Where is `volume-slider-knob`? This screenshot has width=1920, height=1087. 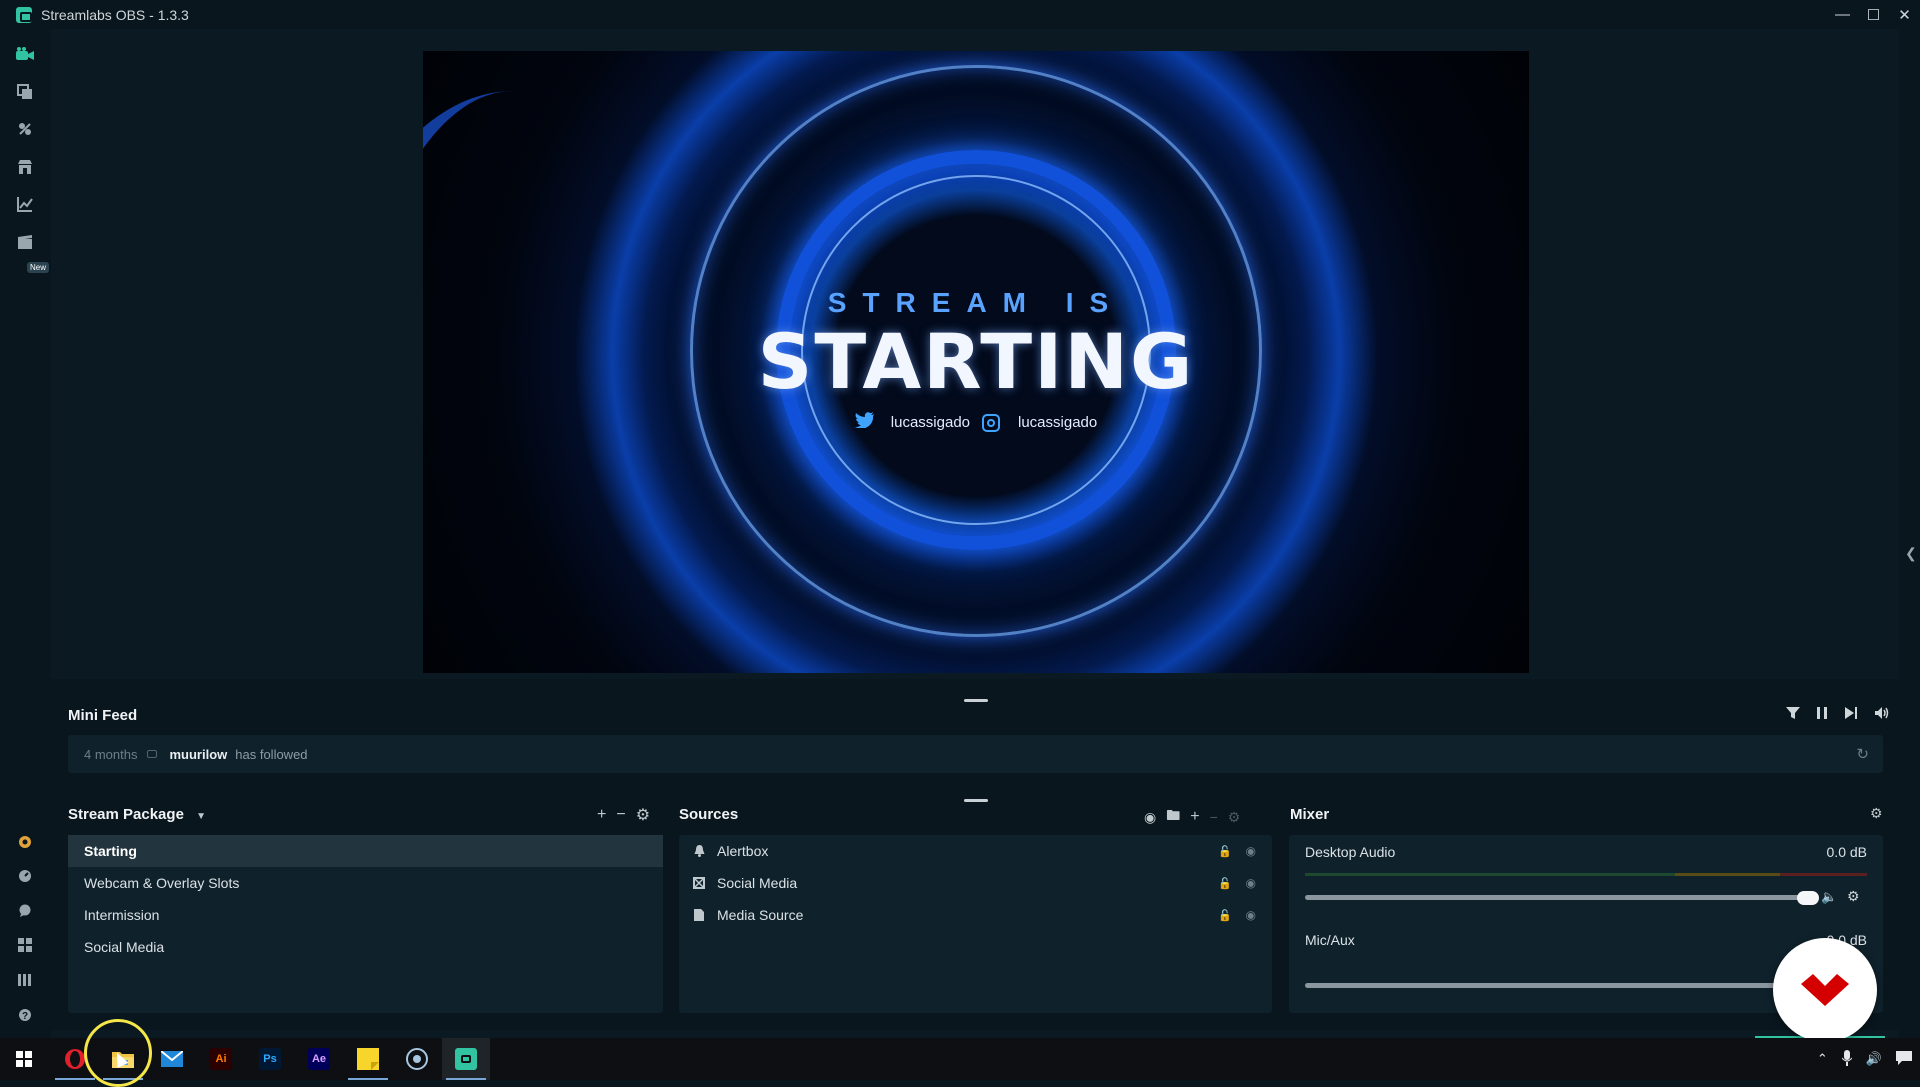 volume-slider-knob is located at coordinates (1808, 898).